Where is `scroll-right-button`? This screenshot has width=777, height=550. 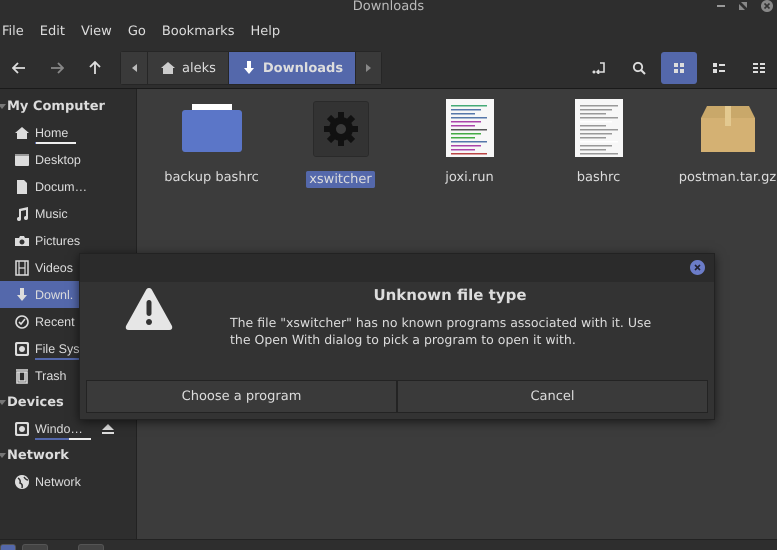
scroll-right-button is located at coordinates (368, 68).